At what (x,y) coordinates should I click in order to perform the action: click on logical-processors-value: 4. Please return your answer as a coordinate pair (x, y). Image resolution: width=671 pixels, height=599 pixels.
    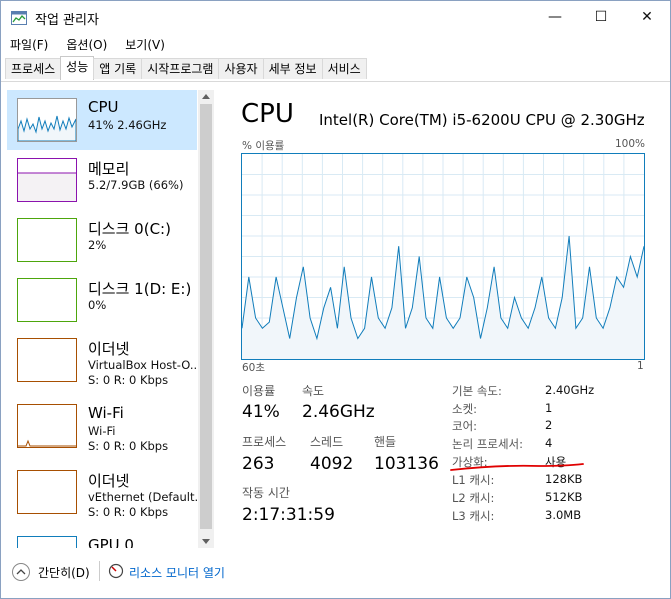
    Looking at the image, I should click on (549, 443).